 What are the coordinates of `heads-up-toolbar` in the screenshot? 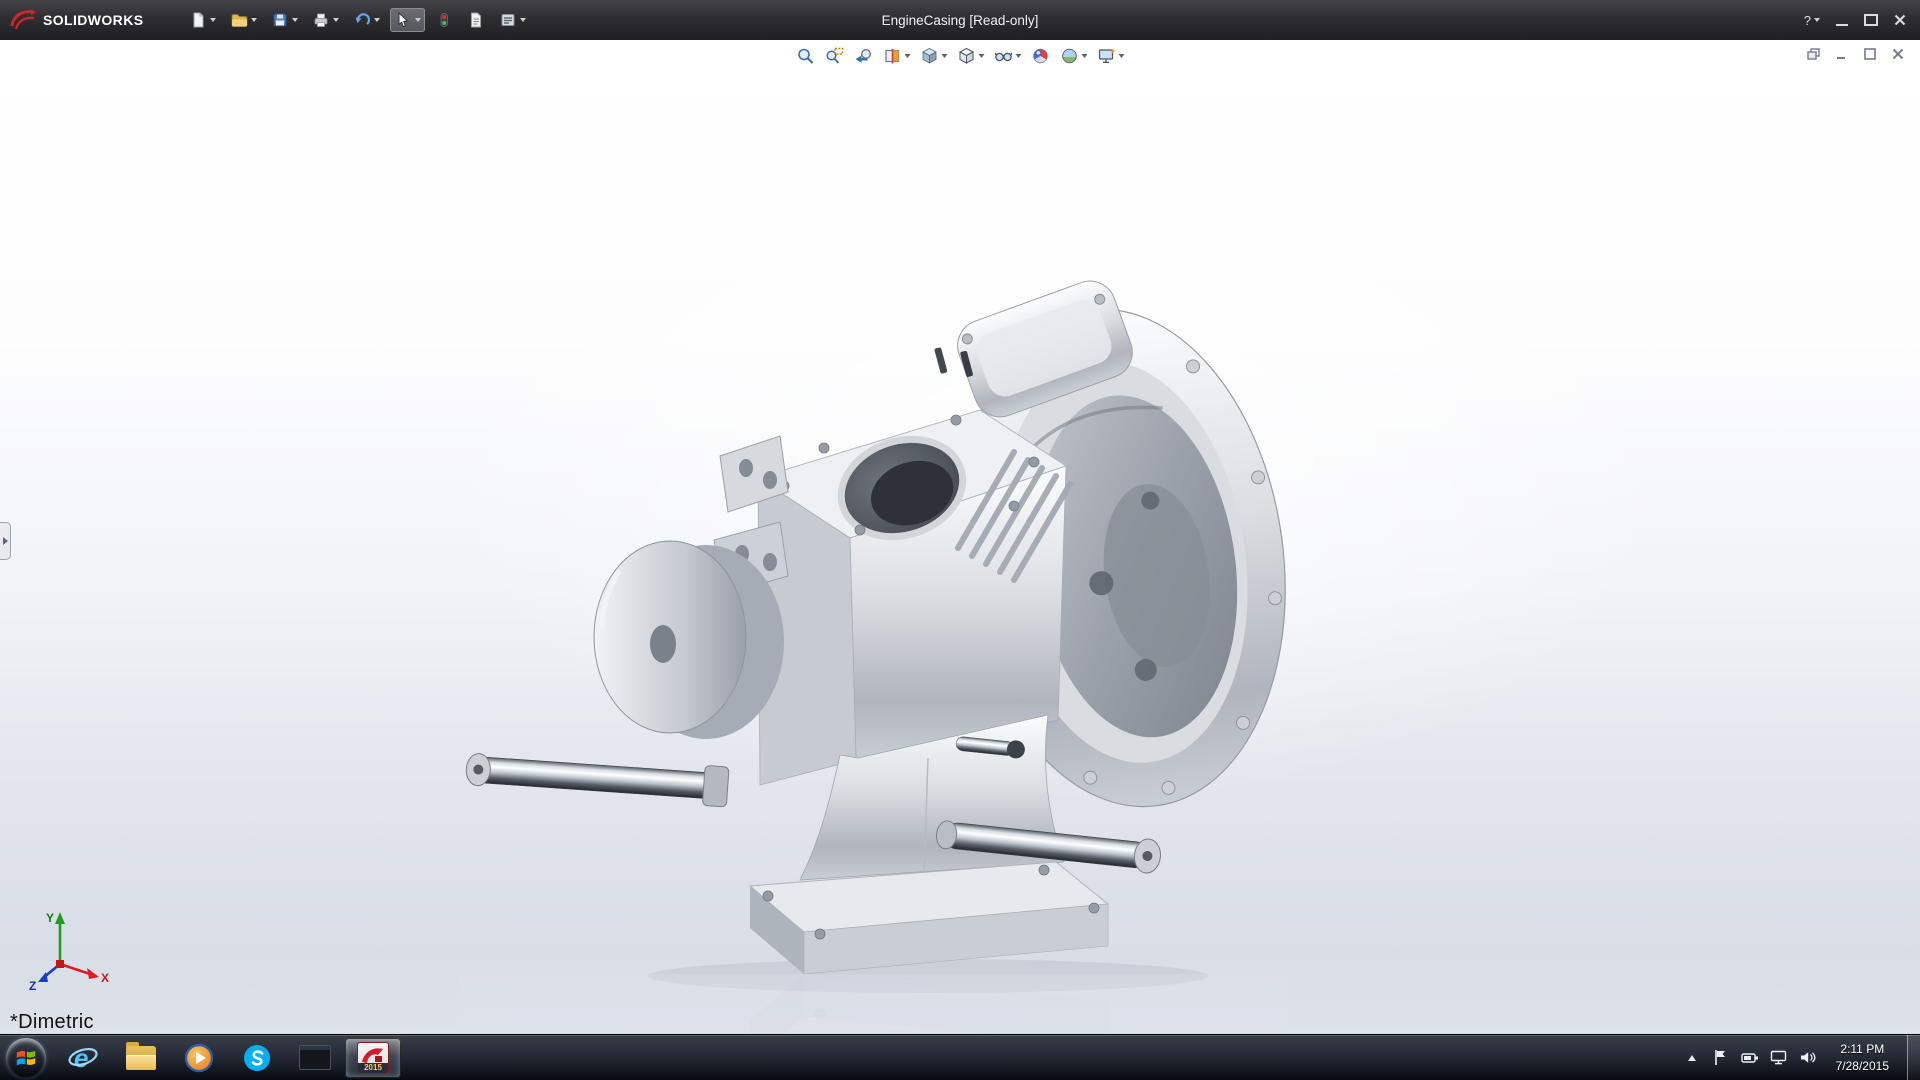 It's located at (960, 56).